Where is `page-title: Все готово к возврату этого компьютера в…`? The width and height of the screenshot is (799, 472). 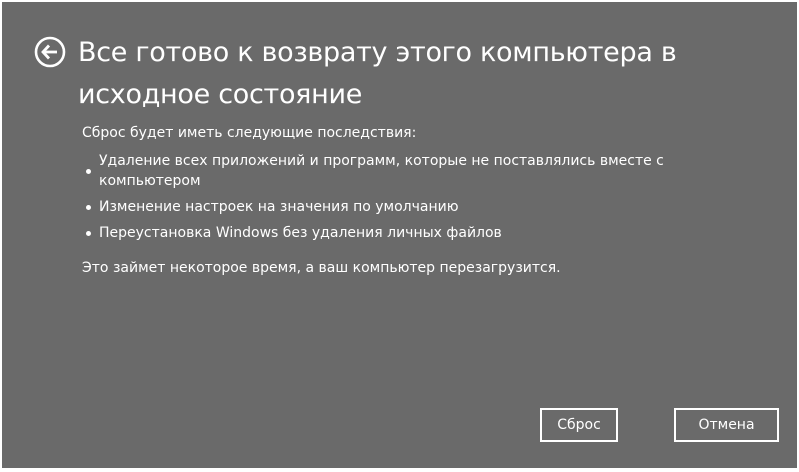
page-title: Все готово к возврату этого компьютера в… is located at coordinates (377, 73).